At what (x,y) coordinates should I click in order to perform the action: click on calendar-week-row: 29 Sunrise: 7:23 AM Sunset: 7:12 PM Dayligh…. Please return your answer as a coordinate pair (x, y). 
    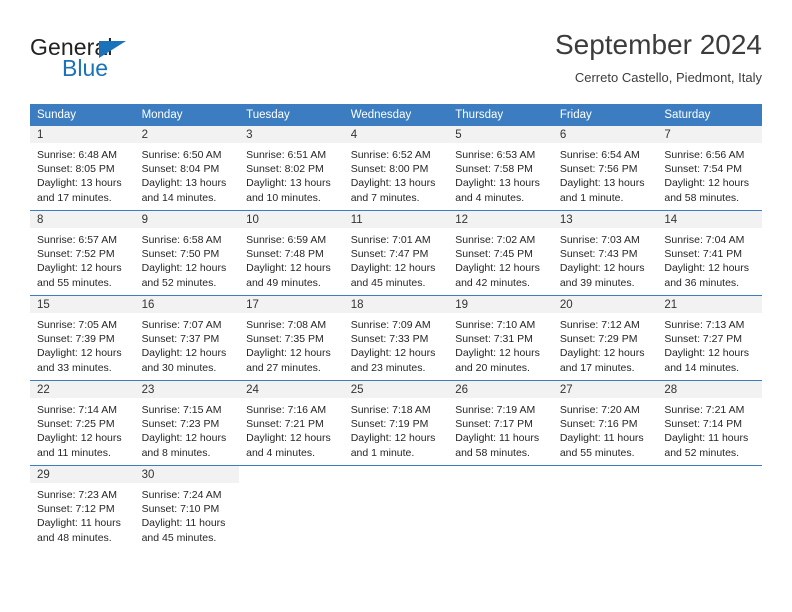
    Looking at the image, I should click on (396, 507).